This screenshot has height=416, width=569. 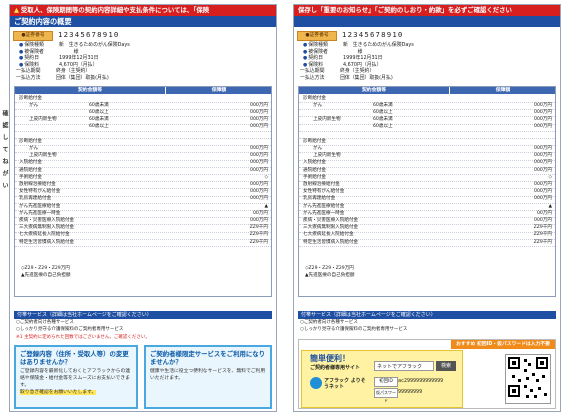 What do you see at coordinates (319, 199) in the screenshot?
I see `row-label: 乳房再建給付金` at bounding box center [319, 199].